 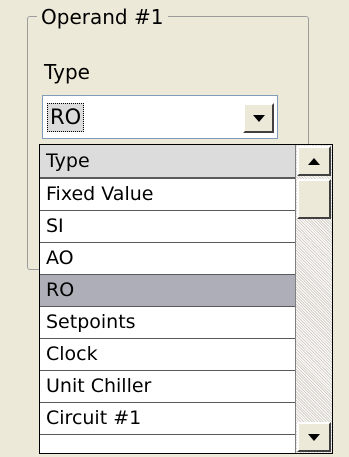 What do you see at coordinates (168, 259) in the screenshot?
I see `list-item: AO` at bounding box center [168, 259].